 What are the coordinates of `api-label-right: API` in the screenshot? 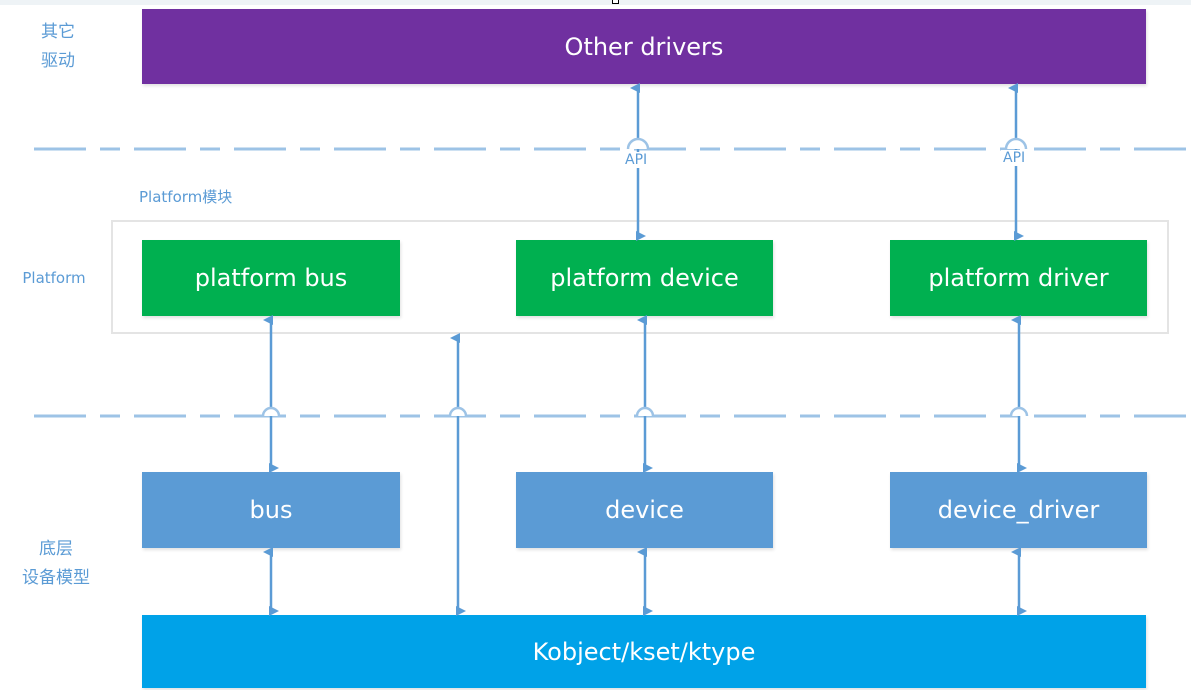 It's located at (1014, 158).